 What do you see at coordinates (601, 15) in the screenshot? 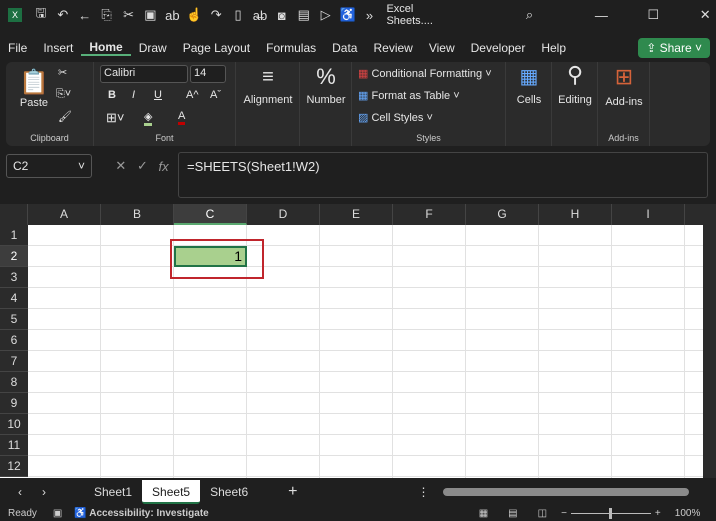
I see `minimize-icon: —` at bounding box center [601, 15].